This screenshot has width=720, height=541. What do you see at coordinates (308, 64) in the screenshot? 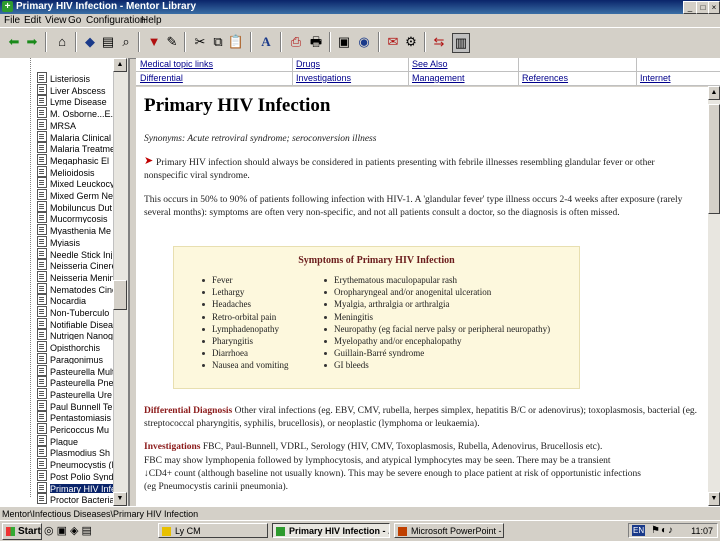
I see `link-drugs: Drugs` at bounding box center [308, 64].